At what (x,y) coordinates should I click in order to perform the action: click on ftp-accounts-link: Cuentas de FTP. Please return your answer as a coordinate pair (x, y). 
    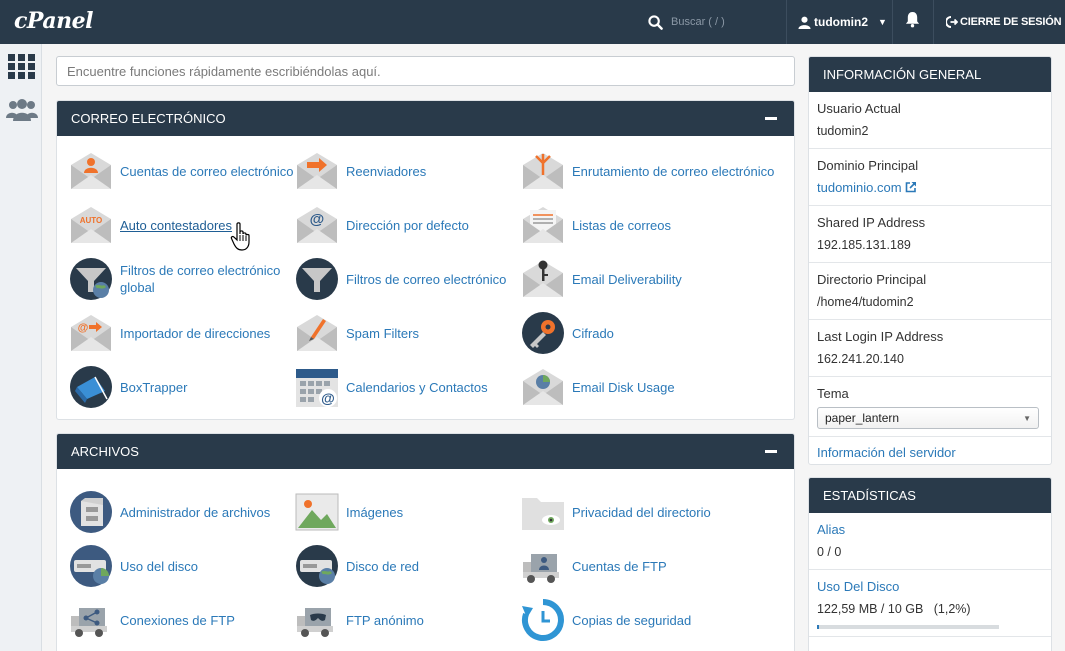
    Looking at the image, I should click on (651, 566).